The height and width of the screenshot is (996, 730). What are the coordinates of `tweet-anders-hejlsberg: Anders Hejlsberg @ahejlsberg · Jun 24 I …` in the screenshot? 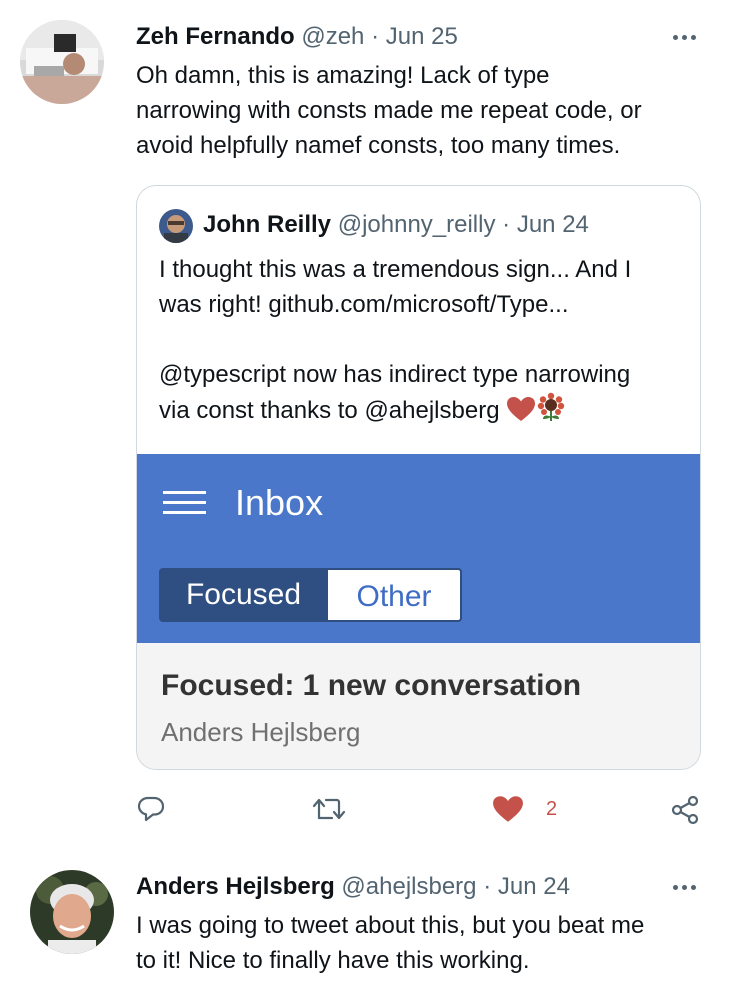 It's located at (365, 928).